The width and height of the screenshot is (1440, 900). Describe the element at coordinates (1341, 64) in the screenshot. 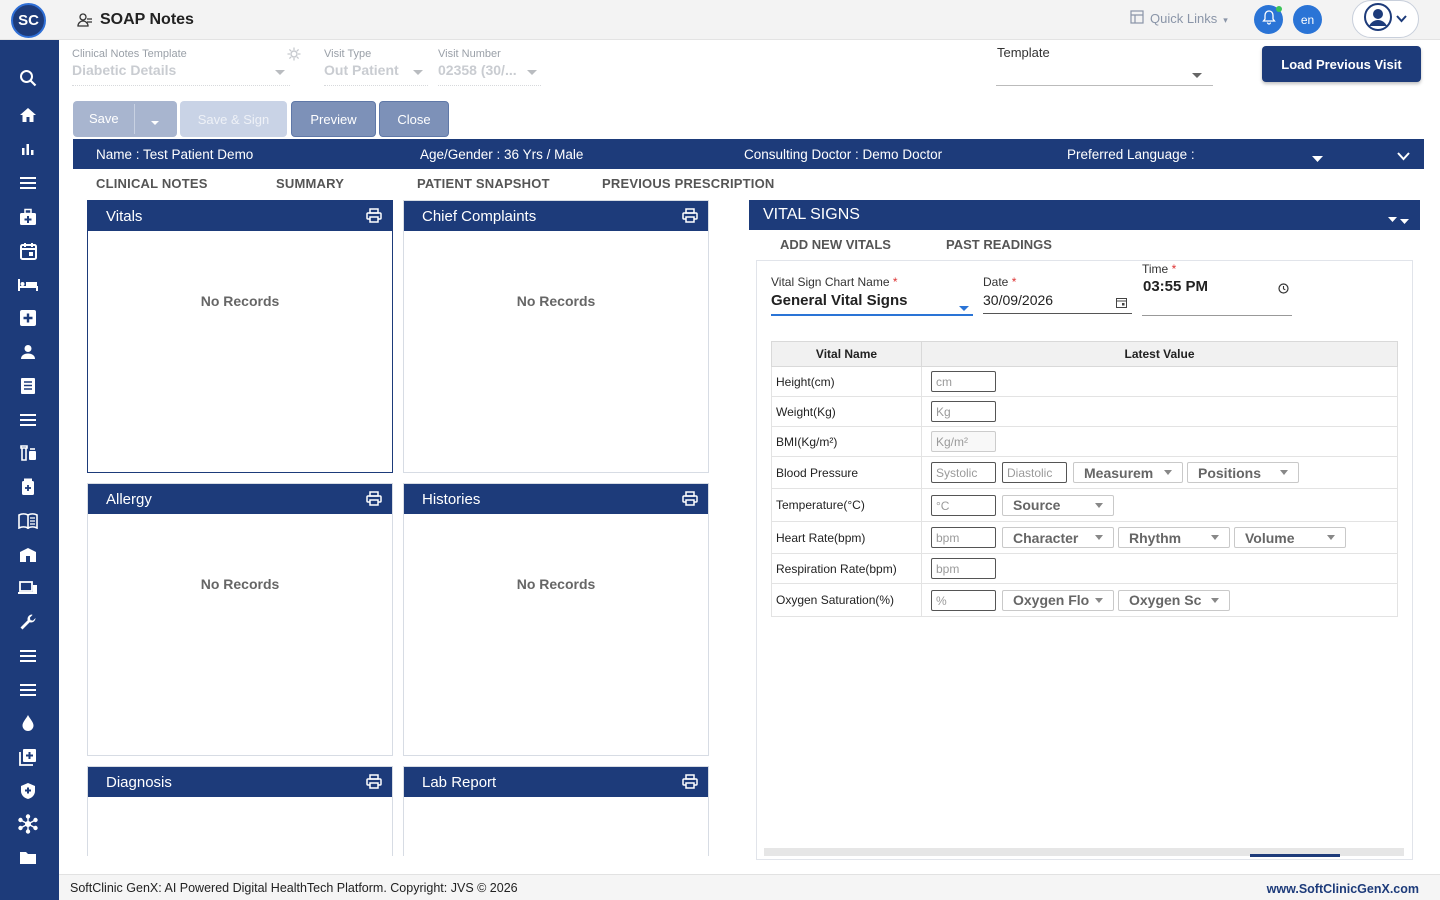

I see `load-previous-visit-button: Load Previous Visit` at that location.